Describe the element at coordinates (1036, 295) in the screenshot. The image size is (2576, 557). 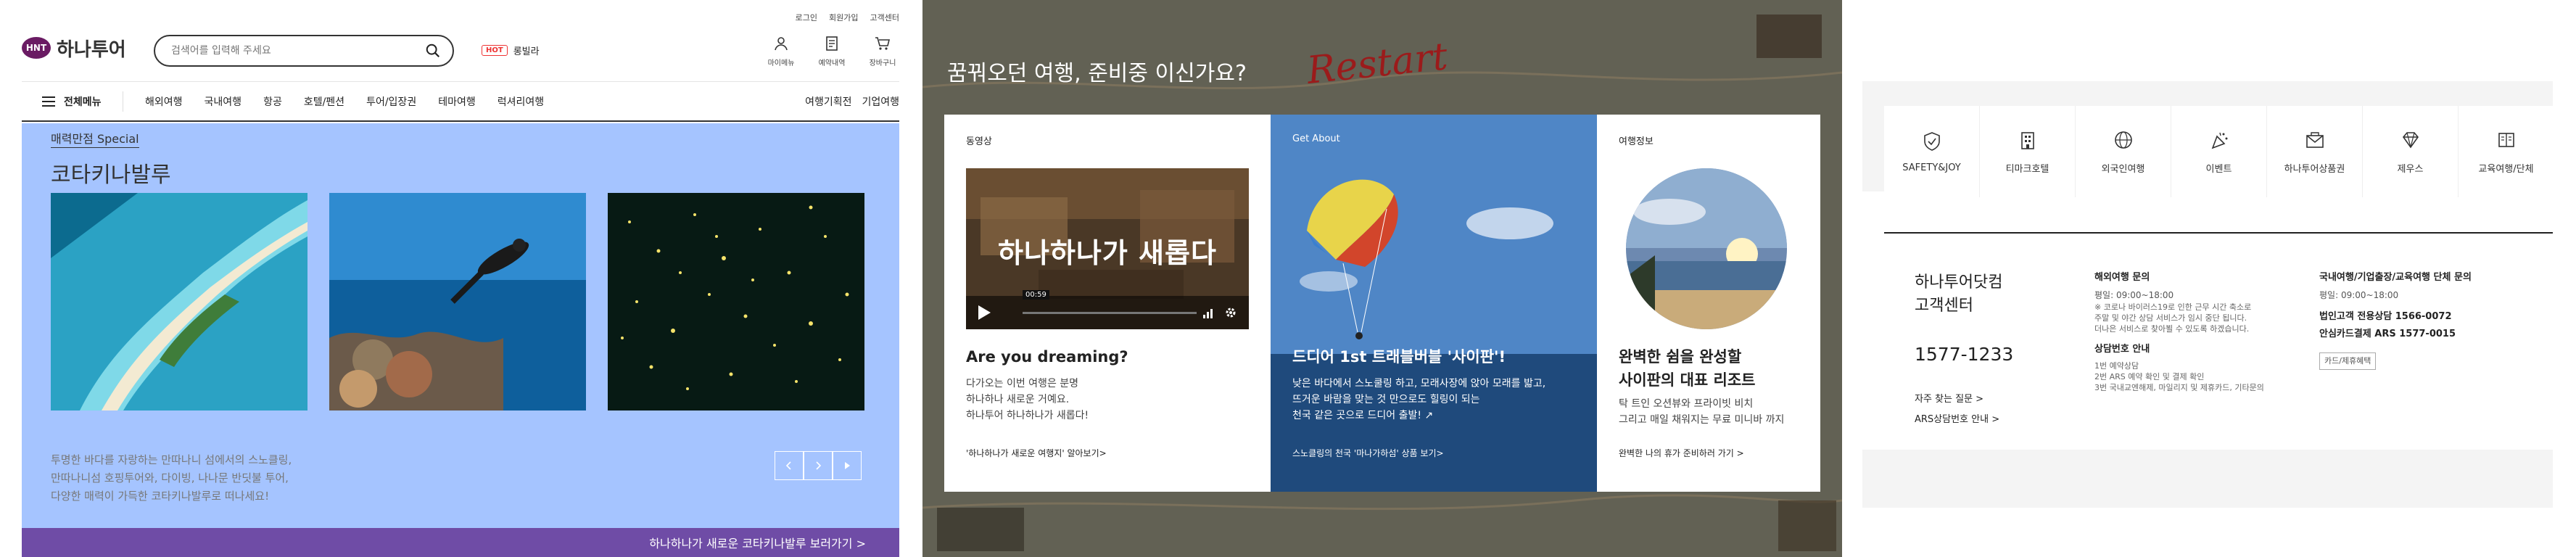
I see `video-time: 00:59` at that location.